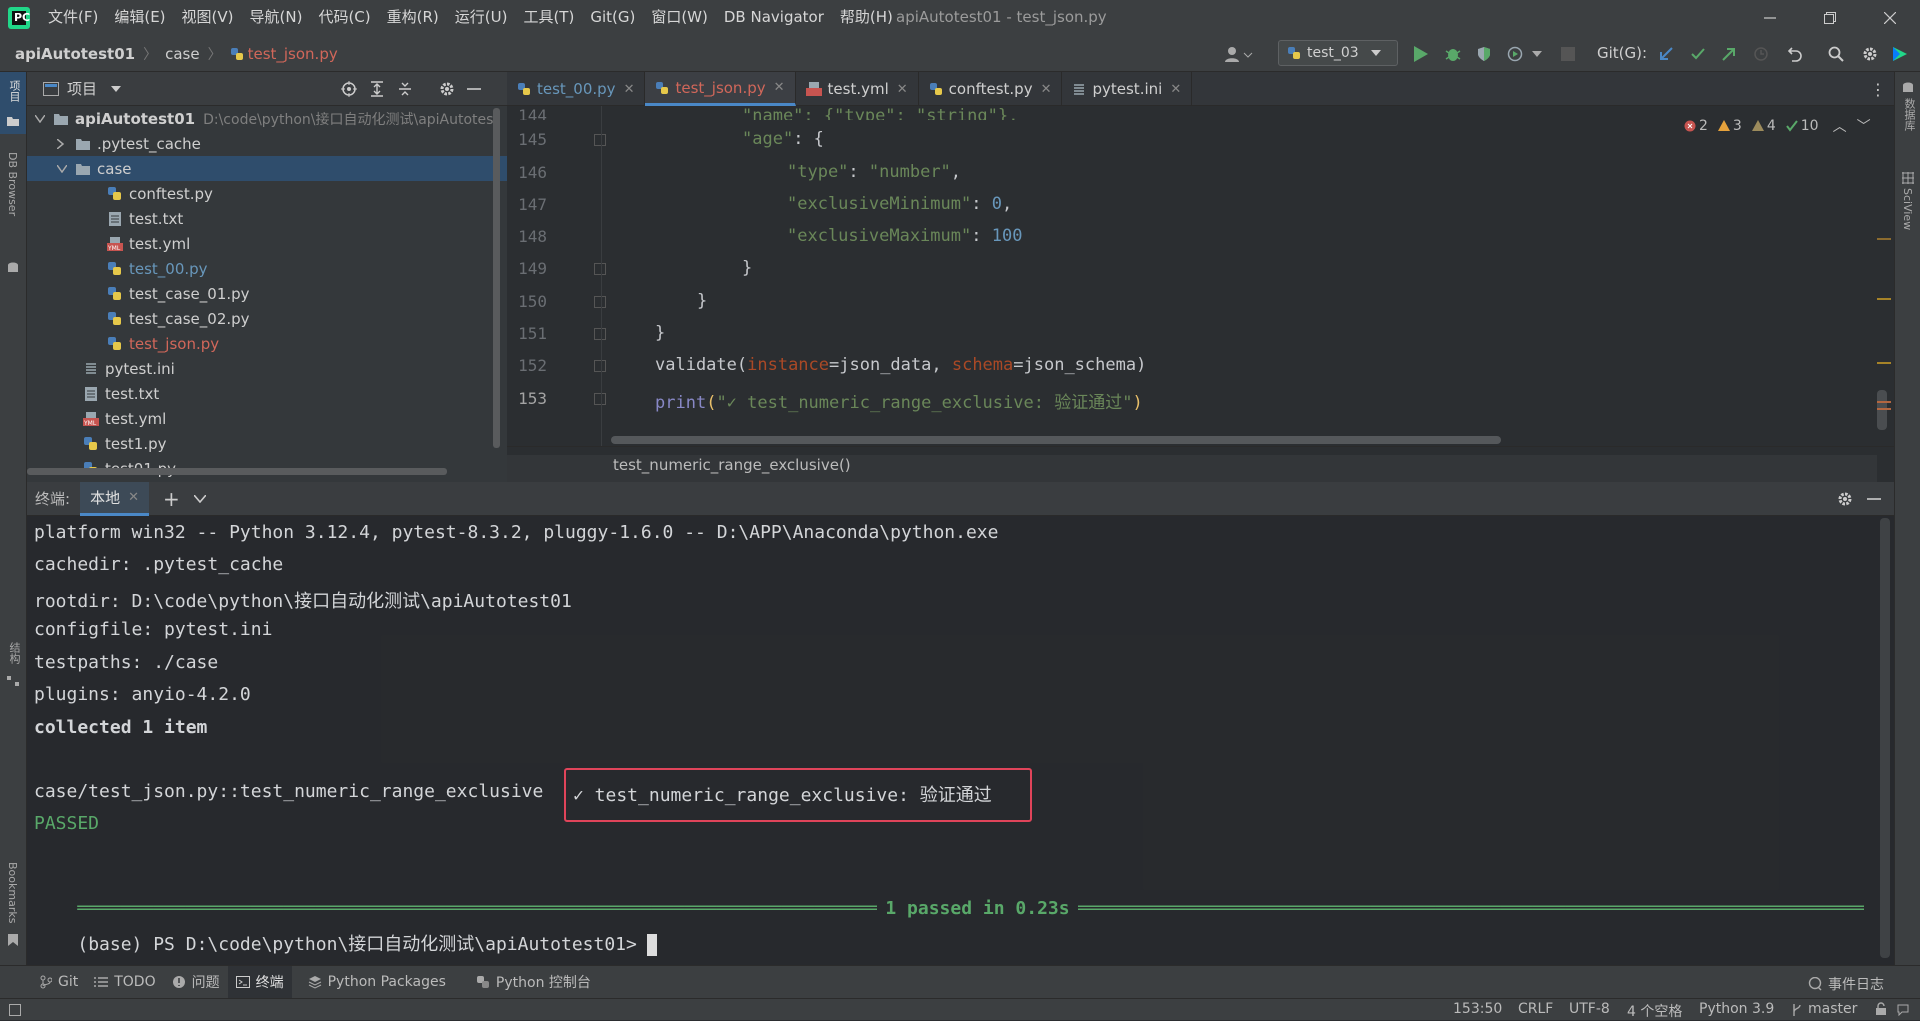 The height and width of the screenshot is (1021, 1920). Describe the element at coordinates (447, 89) in the screenshot. I see `gear-icon` at that location.